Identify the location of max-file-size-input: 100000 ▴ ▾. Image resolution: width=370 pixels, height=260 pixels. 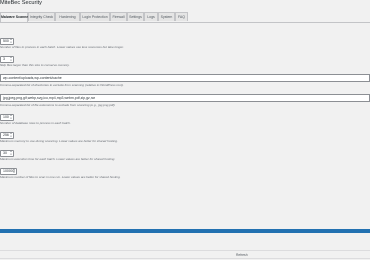
(8, 171).